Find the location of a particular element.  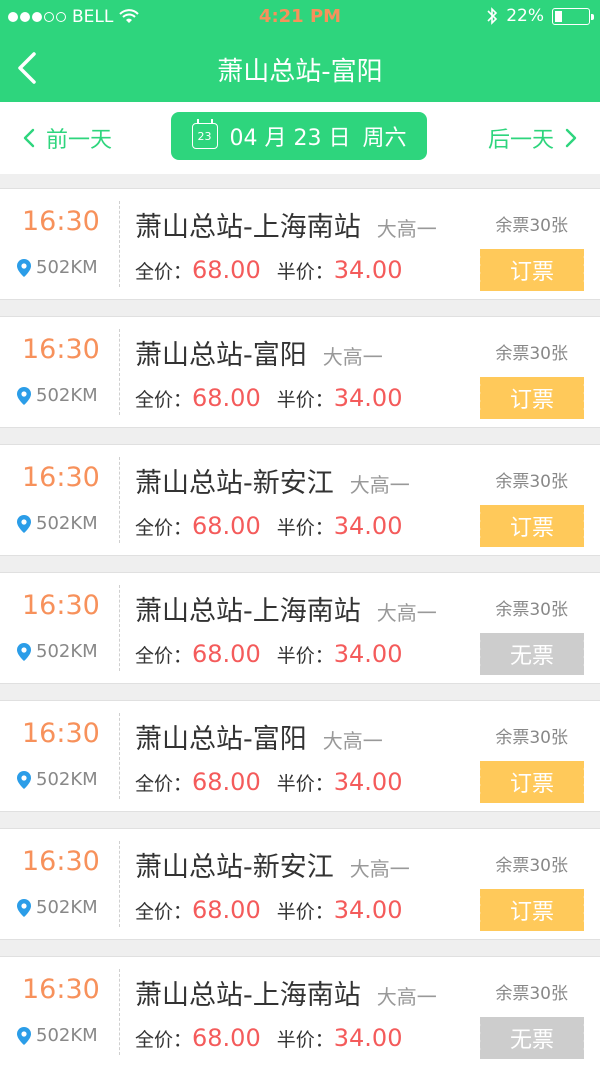

previous-day-button: 前一天 is located at coordinates (67, 138).